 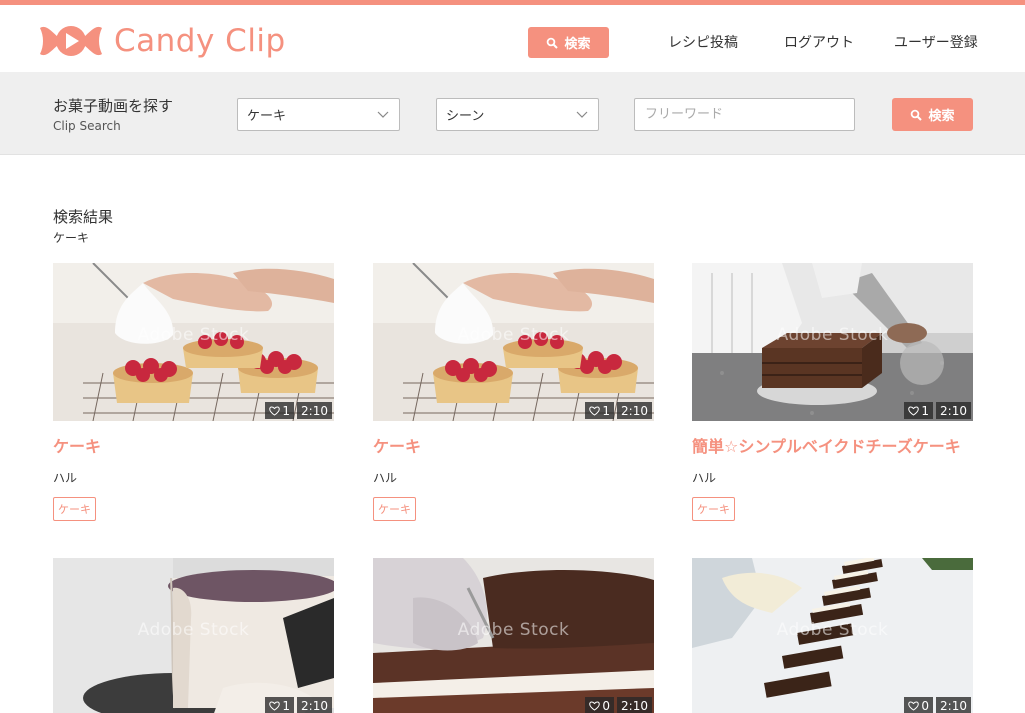 What do you see at coordinates (465, 116) in the screenshot?
I see `scene-select-value: シーン` at bounding box center [465, 116].